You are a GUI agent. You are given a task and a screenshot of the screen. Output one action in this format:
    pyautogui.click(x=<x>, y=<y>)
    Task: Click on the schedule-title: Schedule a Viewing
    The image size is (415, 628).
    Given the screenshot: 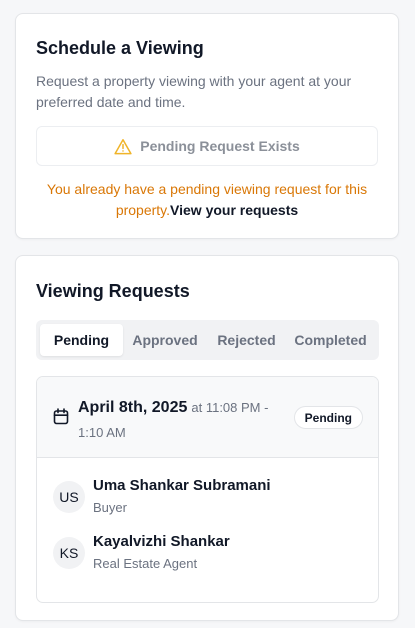 What is the action you would take?
    pyautogui.click(x=120, y=48)
    